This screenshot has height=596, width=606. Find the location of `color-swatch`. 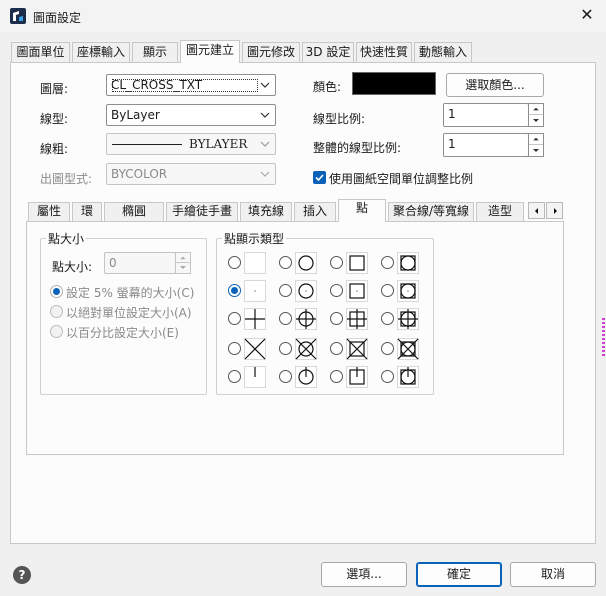

color-swatch is located at coordinates (394, 83).